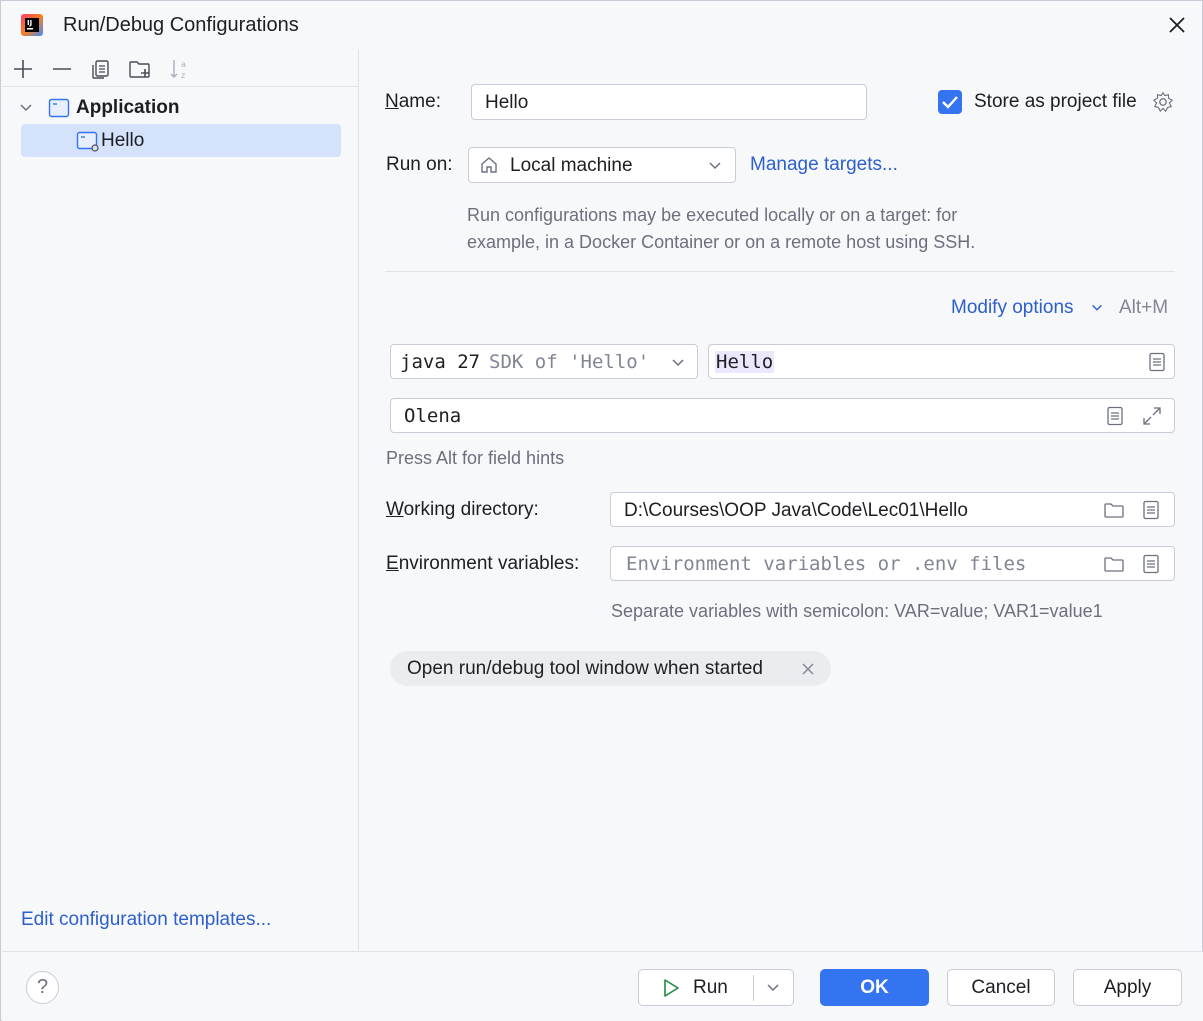 Image resolution: width=1203 pixels, height=1021 pixels. What do you see at coordinates (87, 141) in the screenshot?
I see `run-config-icon` at bounding box center [87, 141].